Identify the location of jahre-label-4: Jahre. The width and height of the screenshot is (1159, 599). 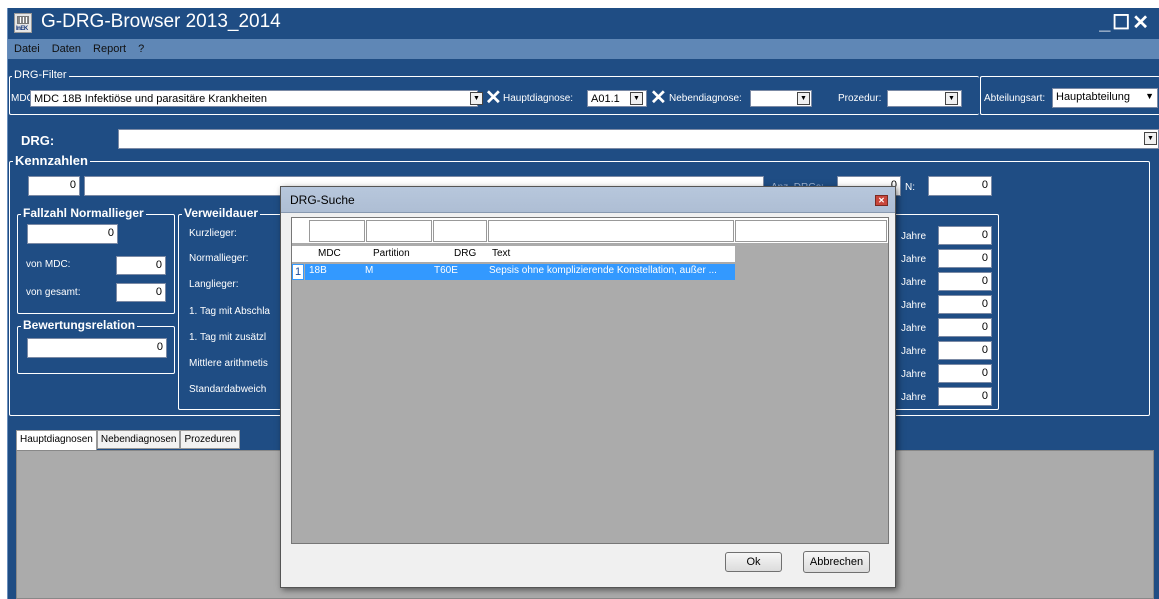
(914, 305).